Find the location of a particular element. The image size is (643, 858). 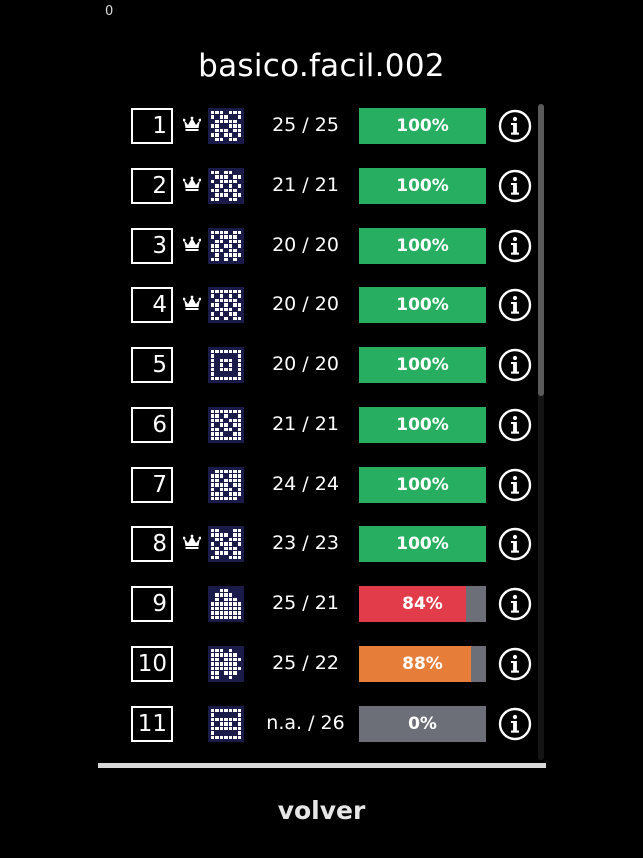

level-row: 9 25 / 21 84% is located at coordinates (318, 608).